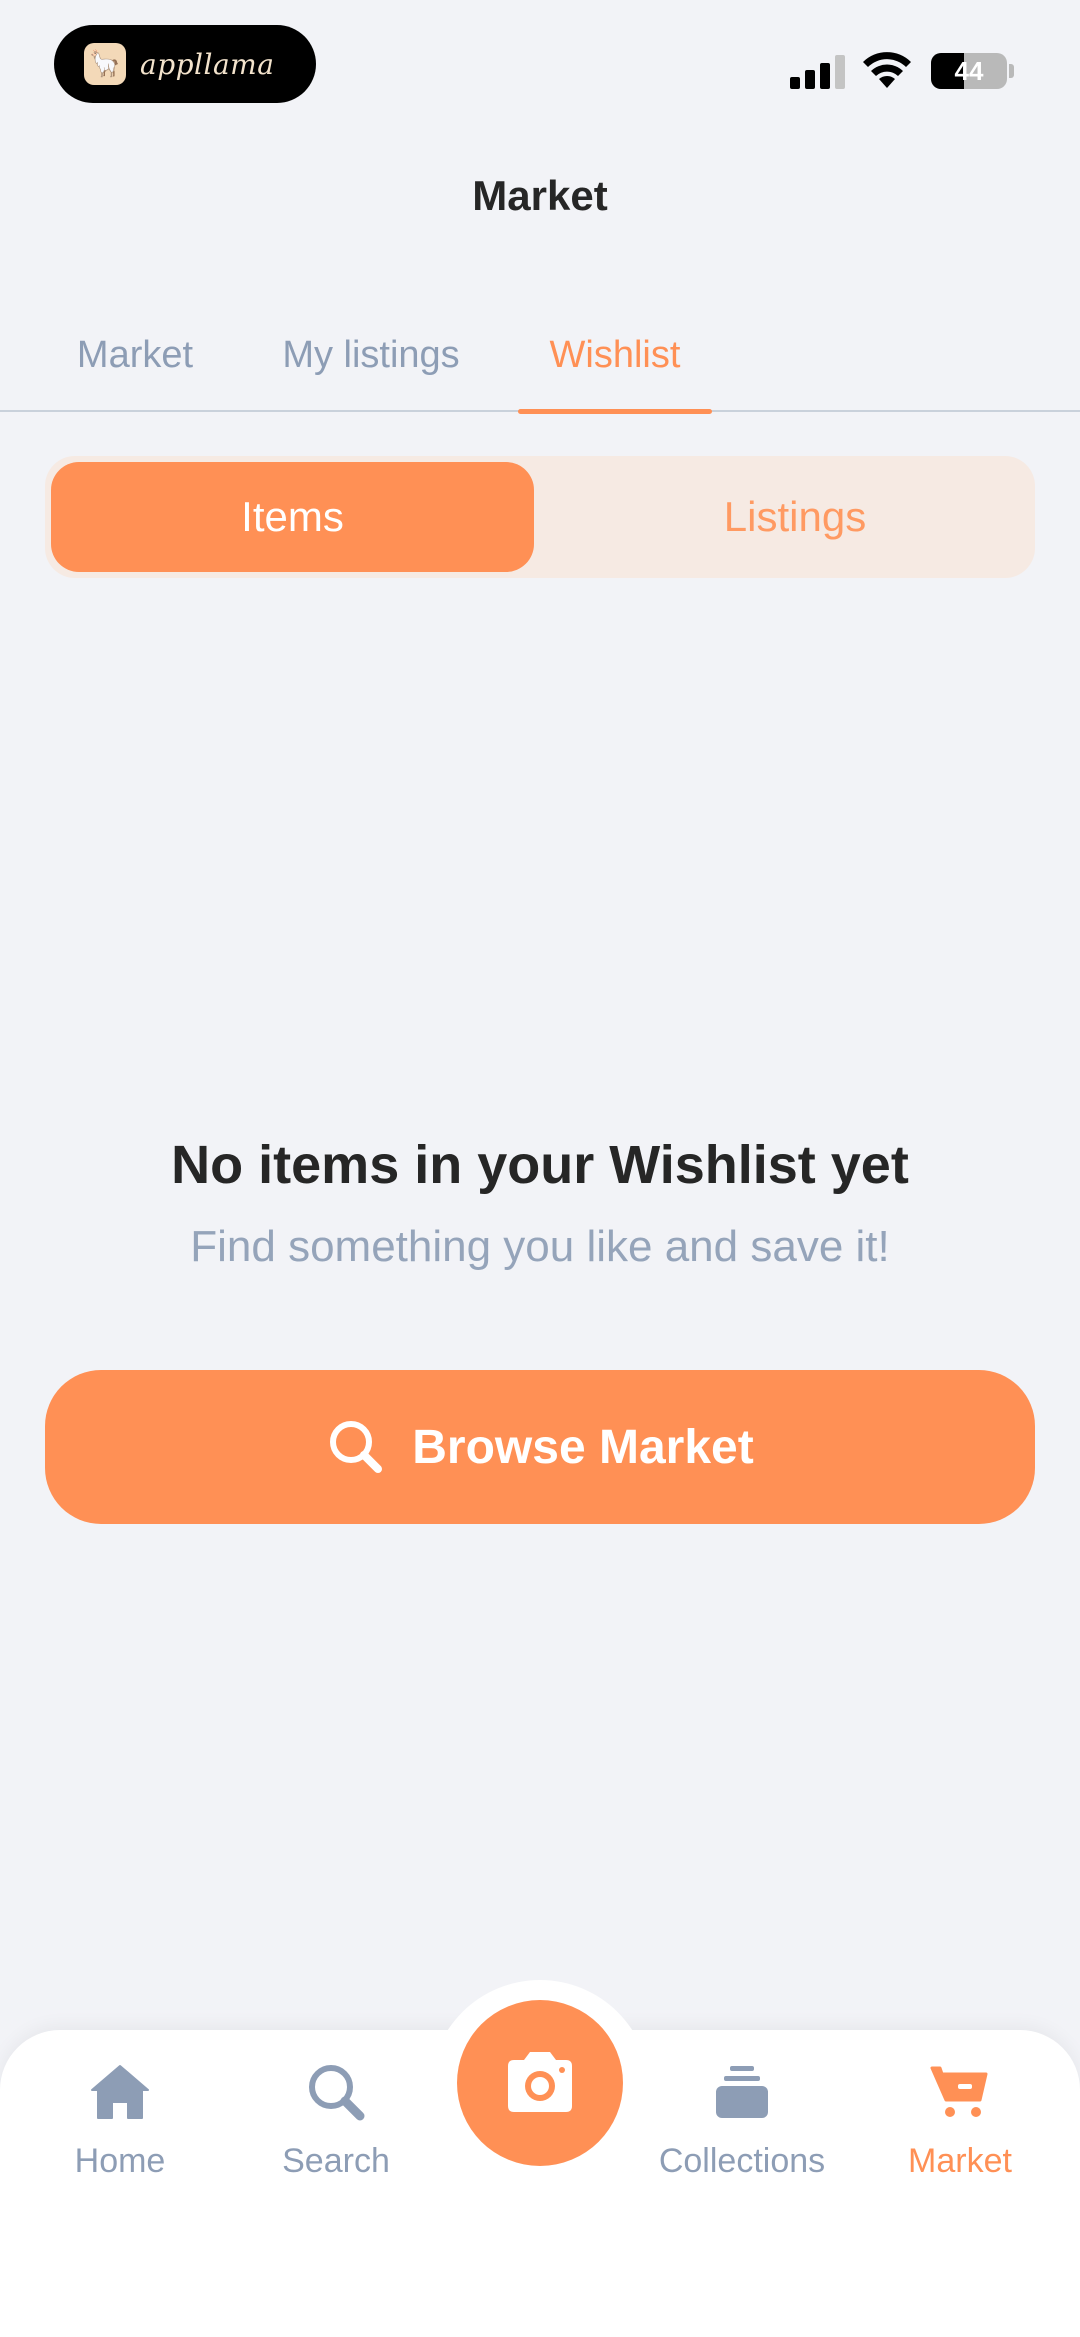 Image resolution: width=1080 pixels, height=2337 pixels. I want to click on camera-icon, so click(540, 2082).